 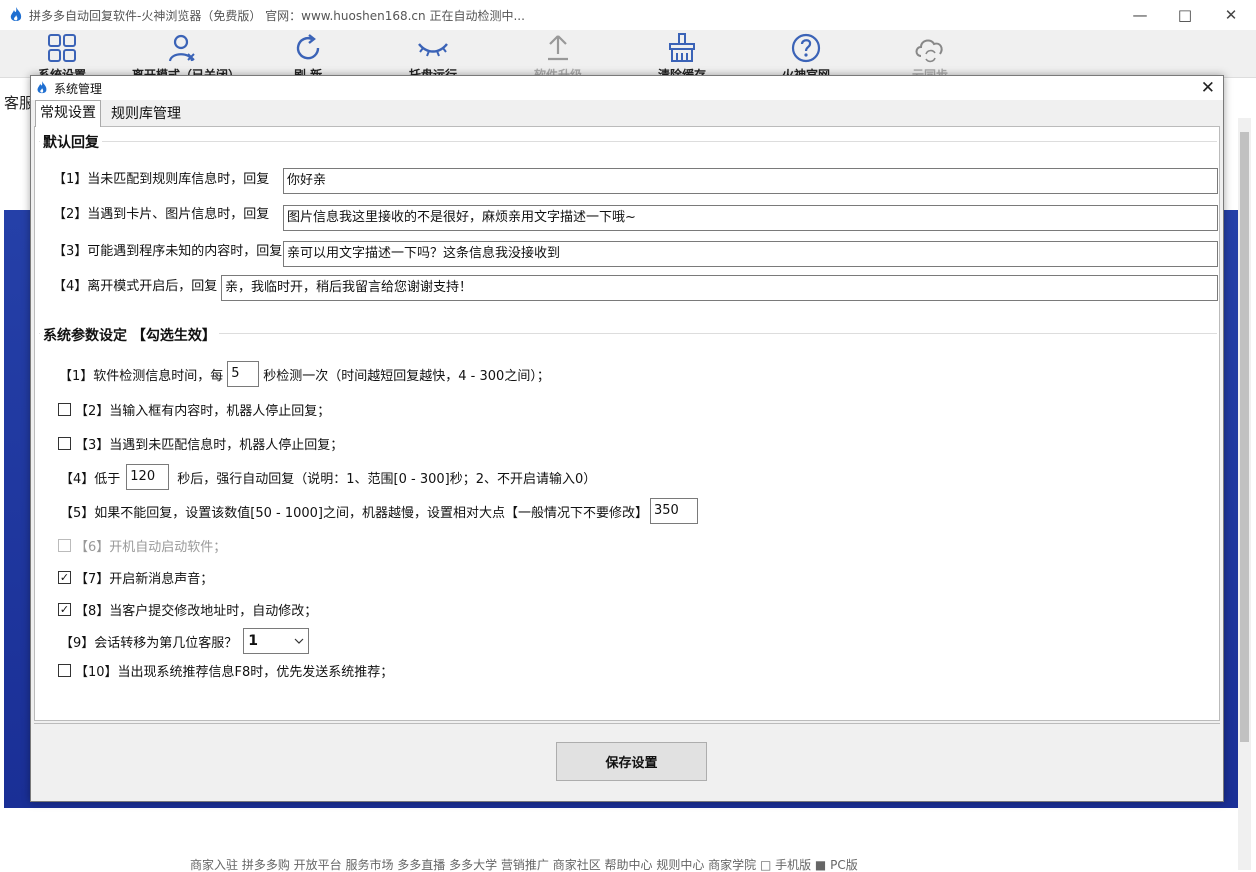 What do you see at coordinates (631, 761) in the screenshot?
I see `save-settings-button: 保存设置` at bounding box center [631, 761].